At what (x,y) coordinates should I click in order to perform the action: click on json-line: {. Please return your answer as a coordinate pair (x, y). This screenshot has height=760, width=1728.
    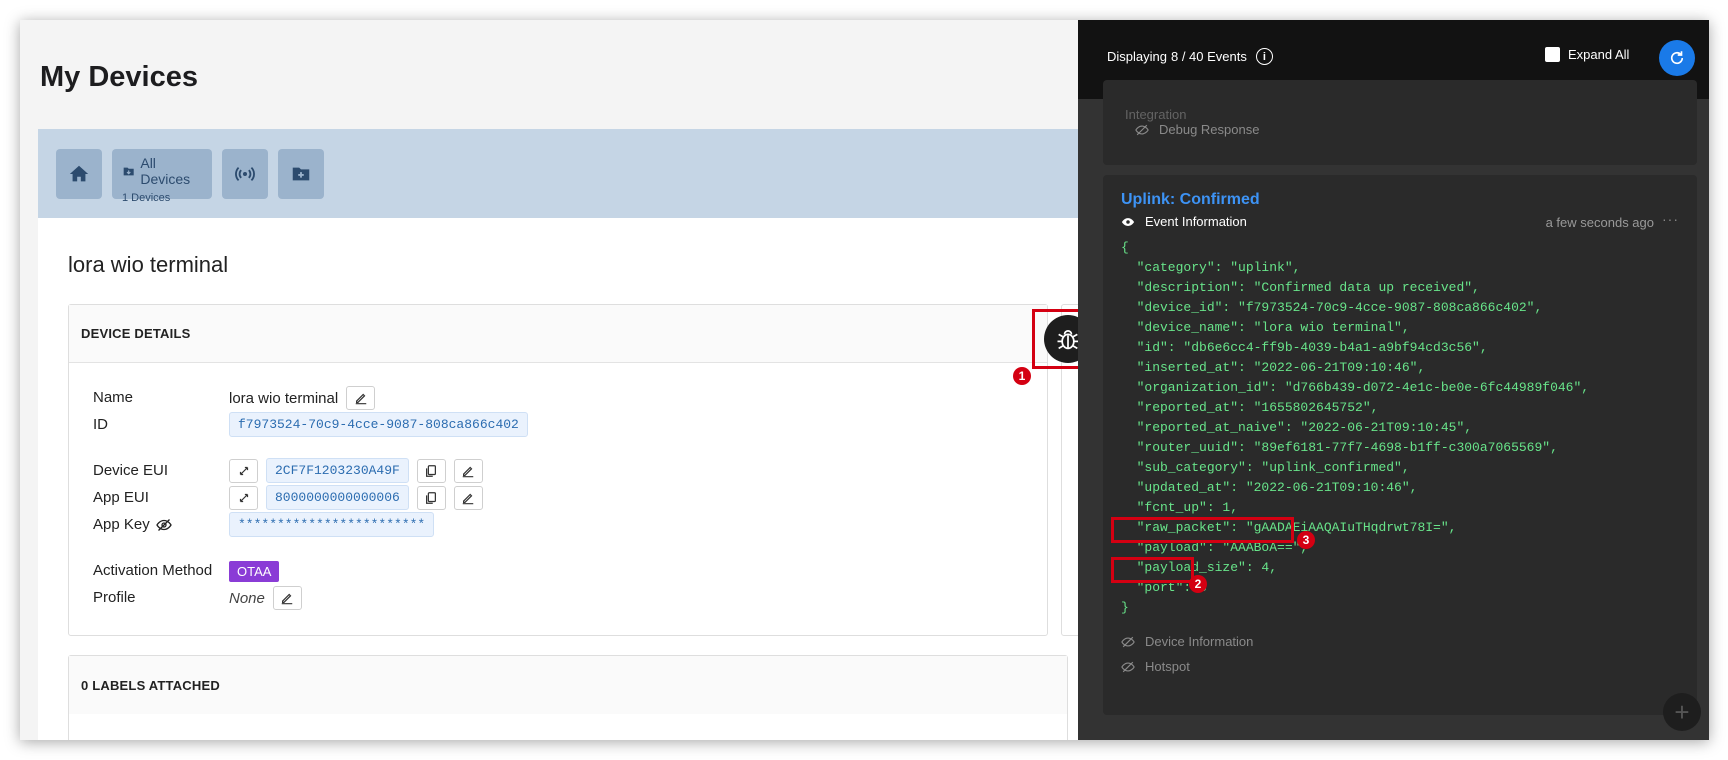
    Looking at the image, I should click on (1125, 247).